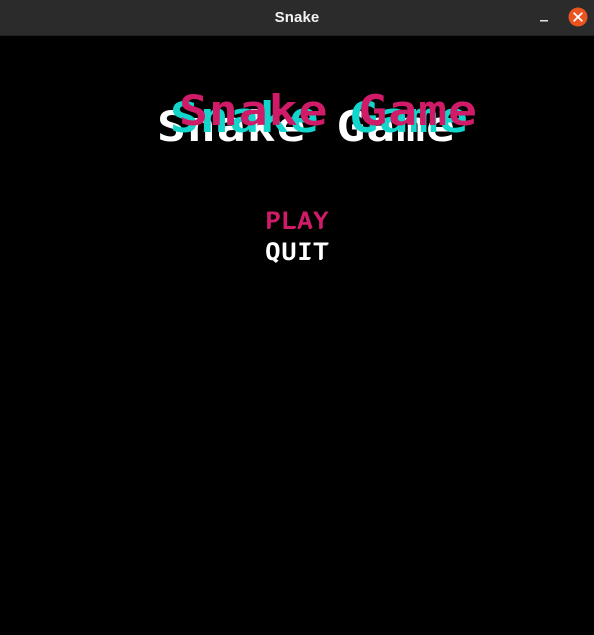 Image resolution: width=594 pixels, height=635 pixels. I want to click on play-menu-item: PLAY, so click(297, 221).